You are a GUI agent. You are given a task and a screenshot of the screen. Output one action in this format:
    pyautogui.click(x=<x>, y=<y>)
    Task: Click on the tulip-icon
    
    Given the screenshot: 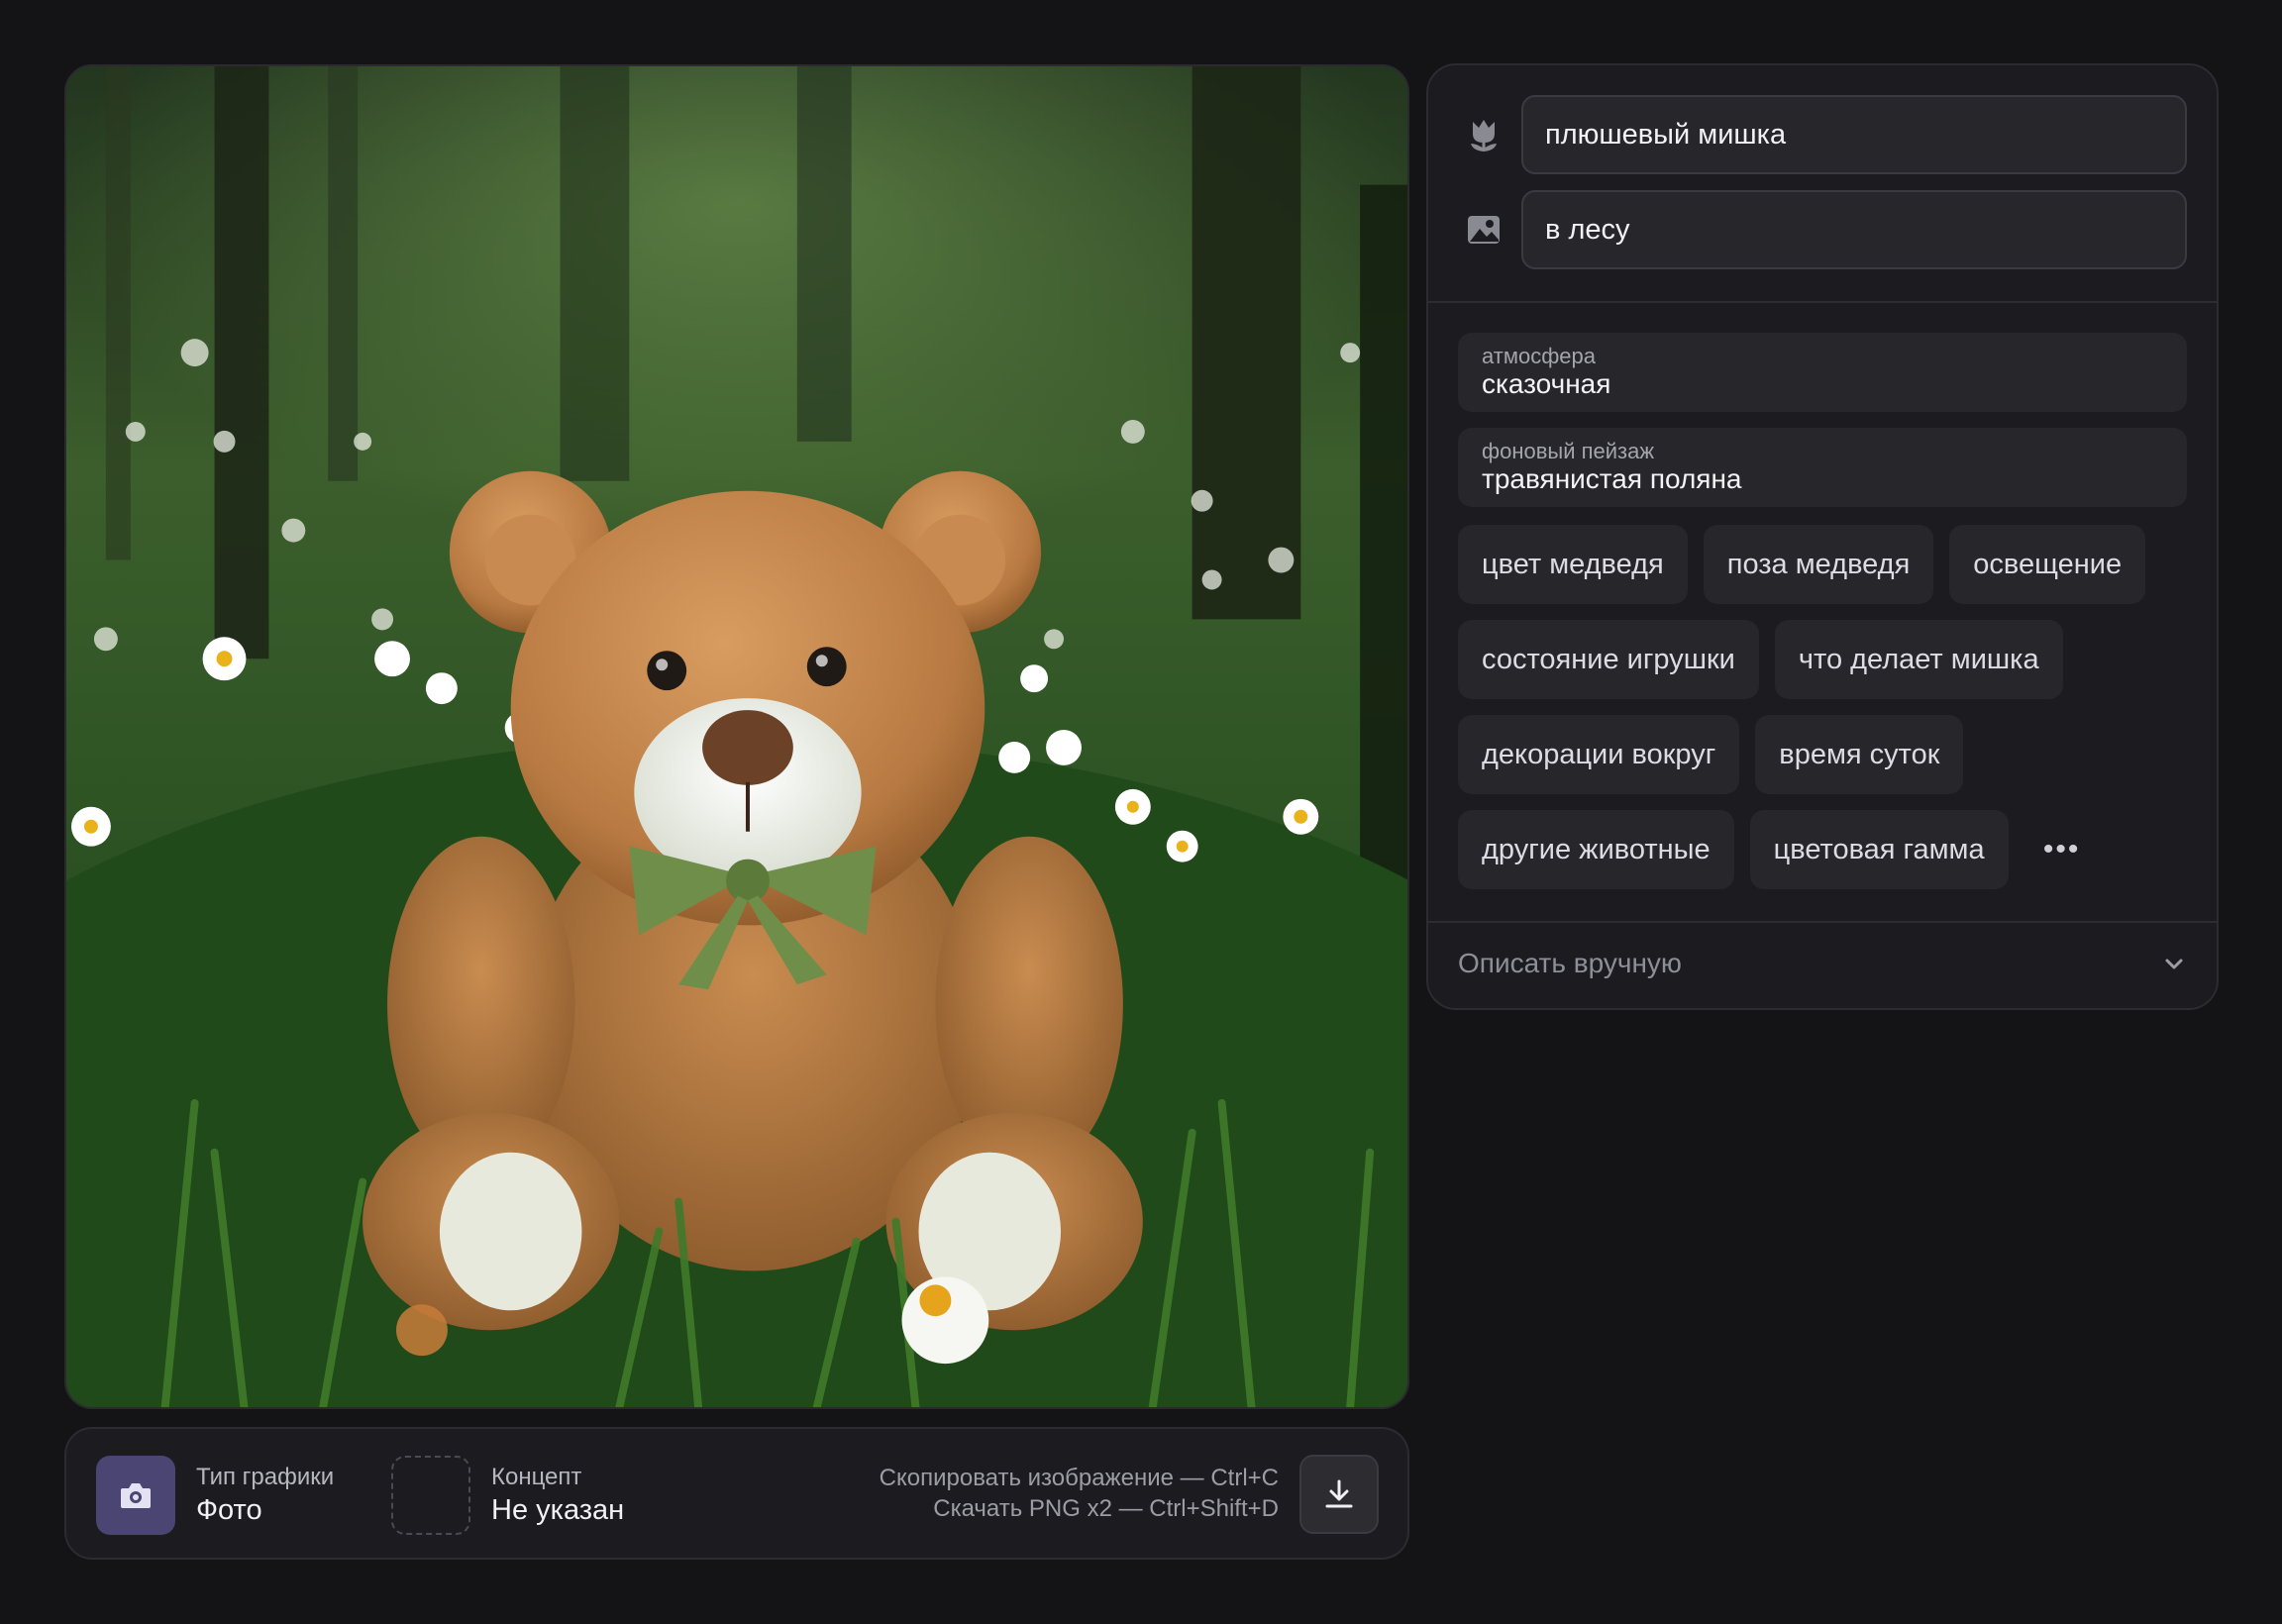 What is the action you would take?
    pyautogui.click(x=1484, y=134)
    